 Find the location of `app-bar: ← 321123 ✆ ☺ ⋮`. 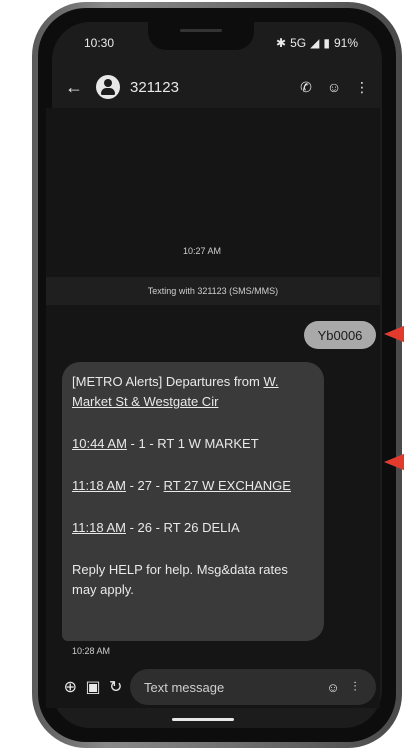

app-bar: ← 321123 ✆ ☺ ⋮ is located at coordinates (219, 87).